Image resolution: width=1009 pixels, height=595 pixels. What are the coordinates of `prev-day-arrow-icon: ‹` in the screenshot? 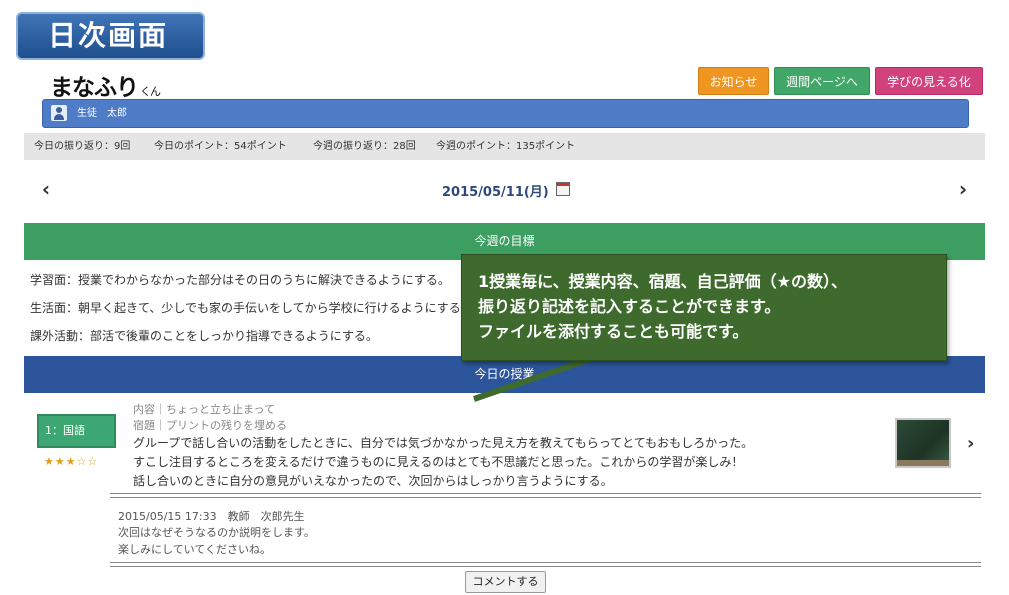 It's located at (46, 189).